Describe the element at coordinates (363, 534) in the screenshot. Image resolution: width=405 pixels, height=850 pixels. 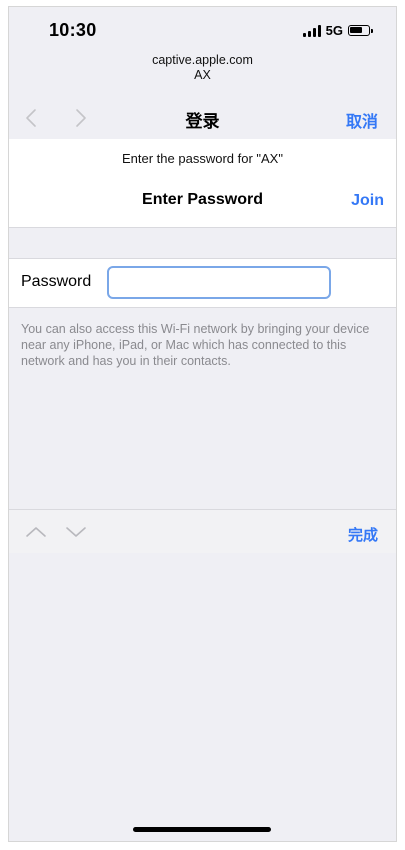
I see `done-button: 完成` at that location.